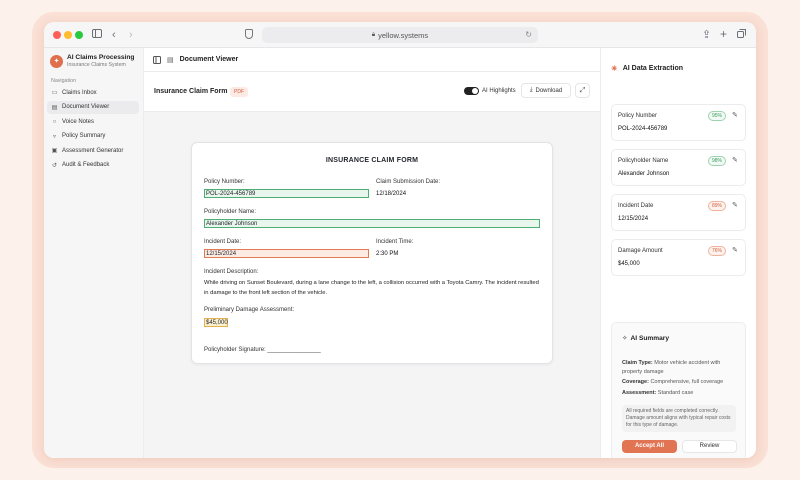  Describe the element at coordinates (84, 136) in the screenshot. I see `sidebar-item-label: Policy Summary` at that location.